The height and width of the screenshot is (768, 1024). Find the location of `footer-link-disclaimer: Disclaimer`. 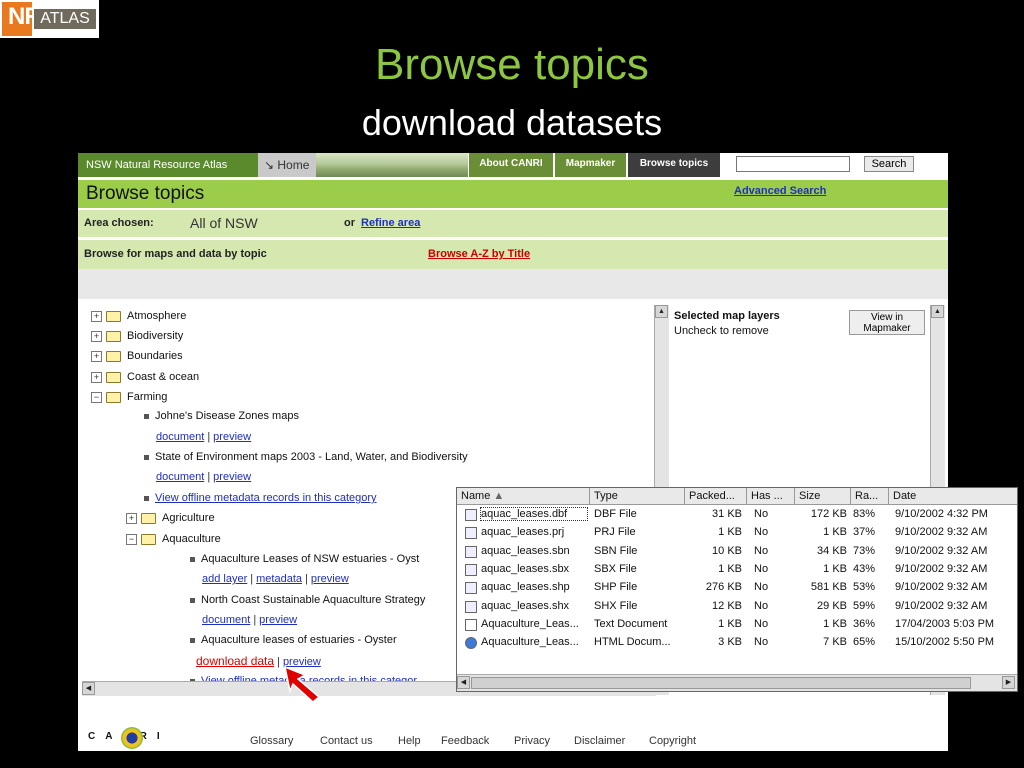

footer-link-disclaimer: Disclaimer is located at coordinates (599, 741).